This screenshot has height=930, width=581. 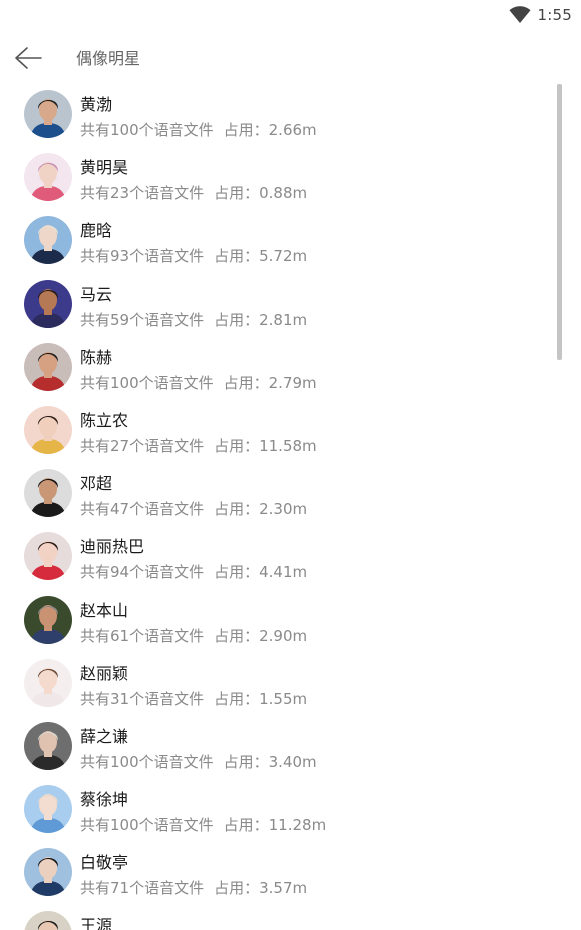 I want to click on file-info: 共有94个语音文件 占用：4.41m, so click(x=193, y=571).